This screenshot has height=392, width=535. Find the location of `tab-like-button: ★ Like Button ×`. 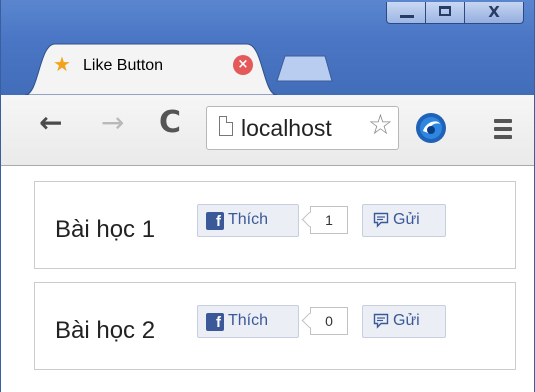

tab-like-button: ★ Like Button × is located at coordinates (151, 68).